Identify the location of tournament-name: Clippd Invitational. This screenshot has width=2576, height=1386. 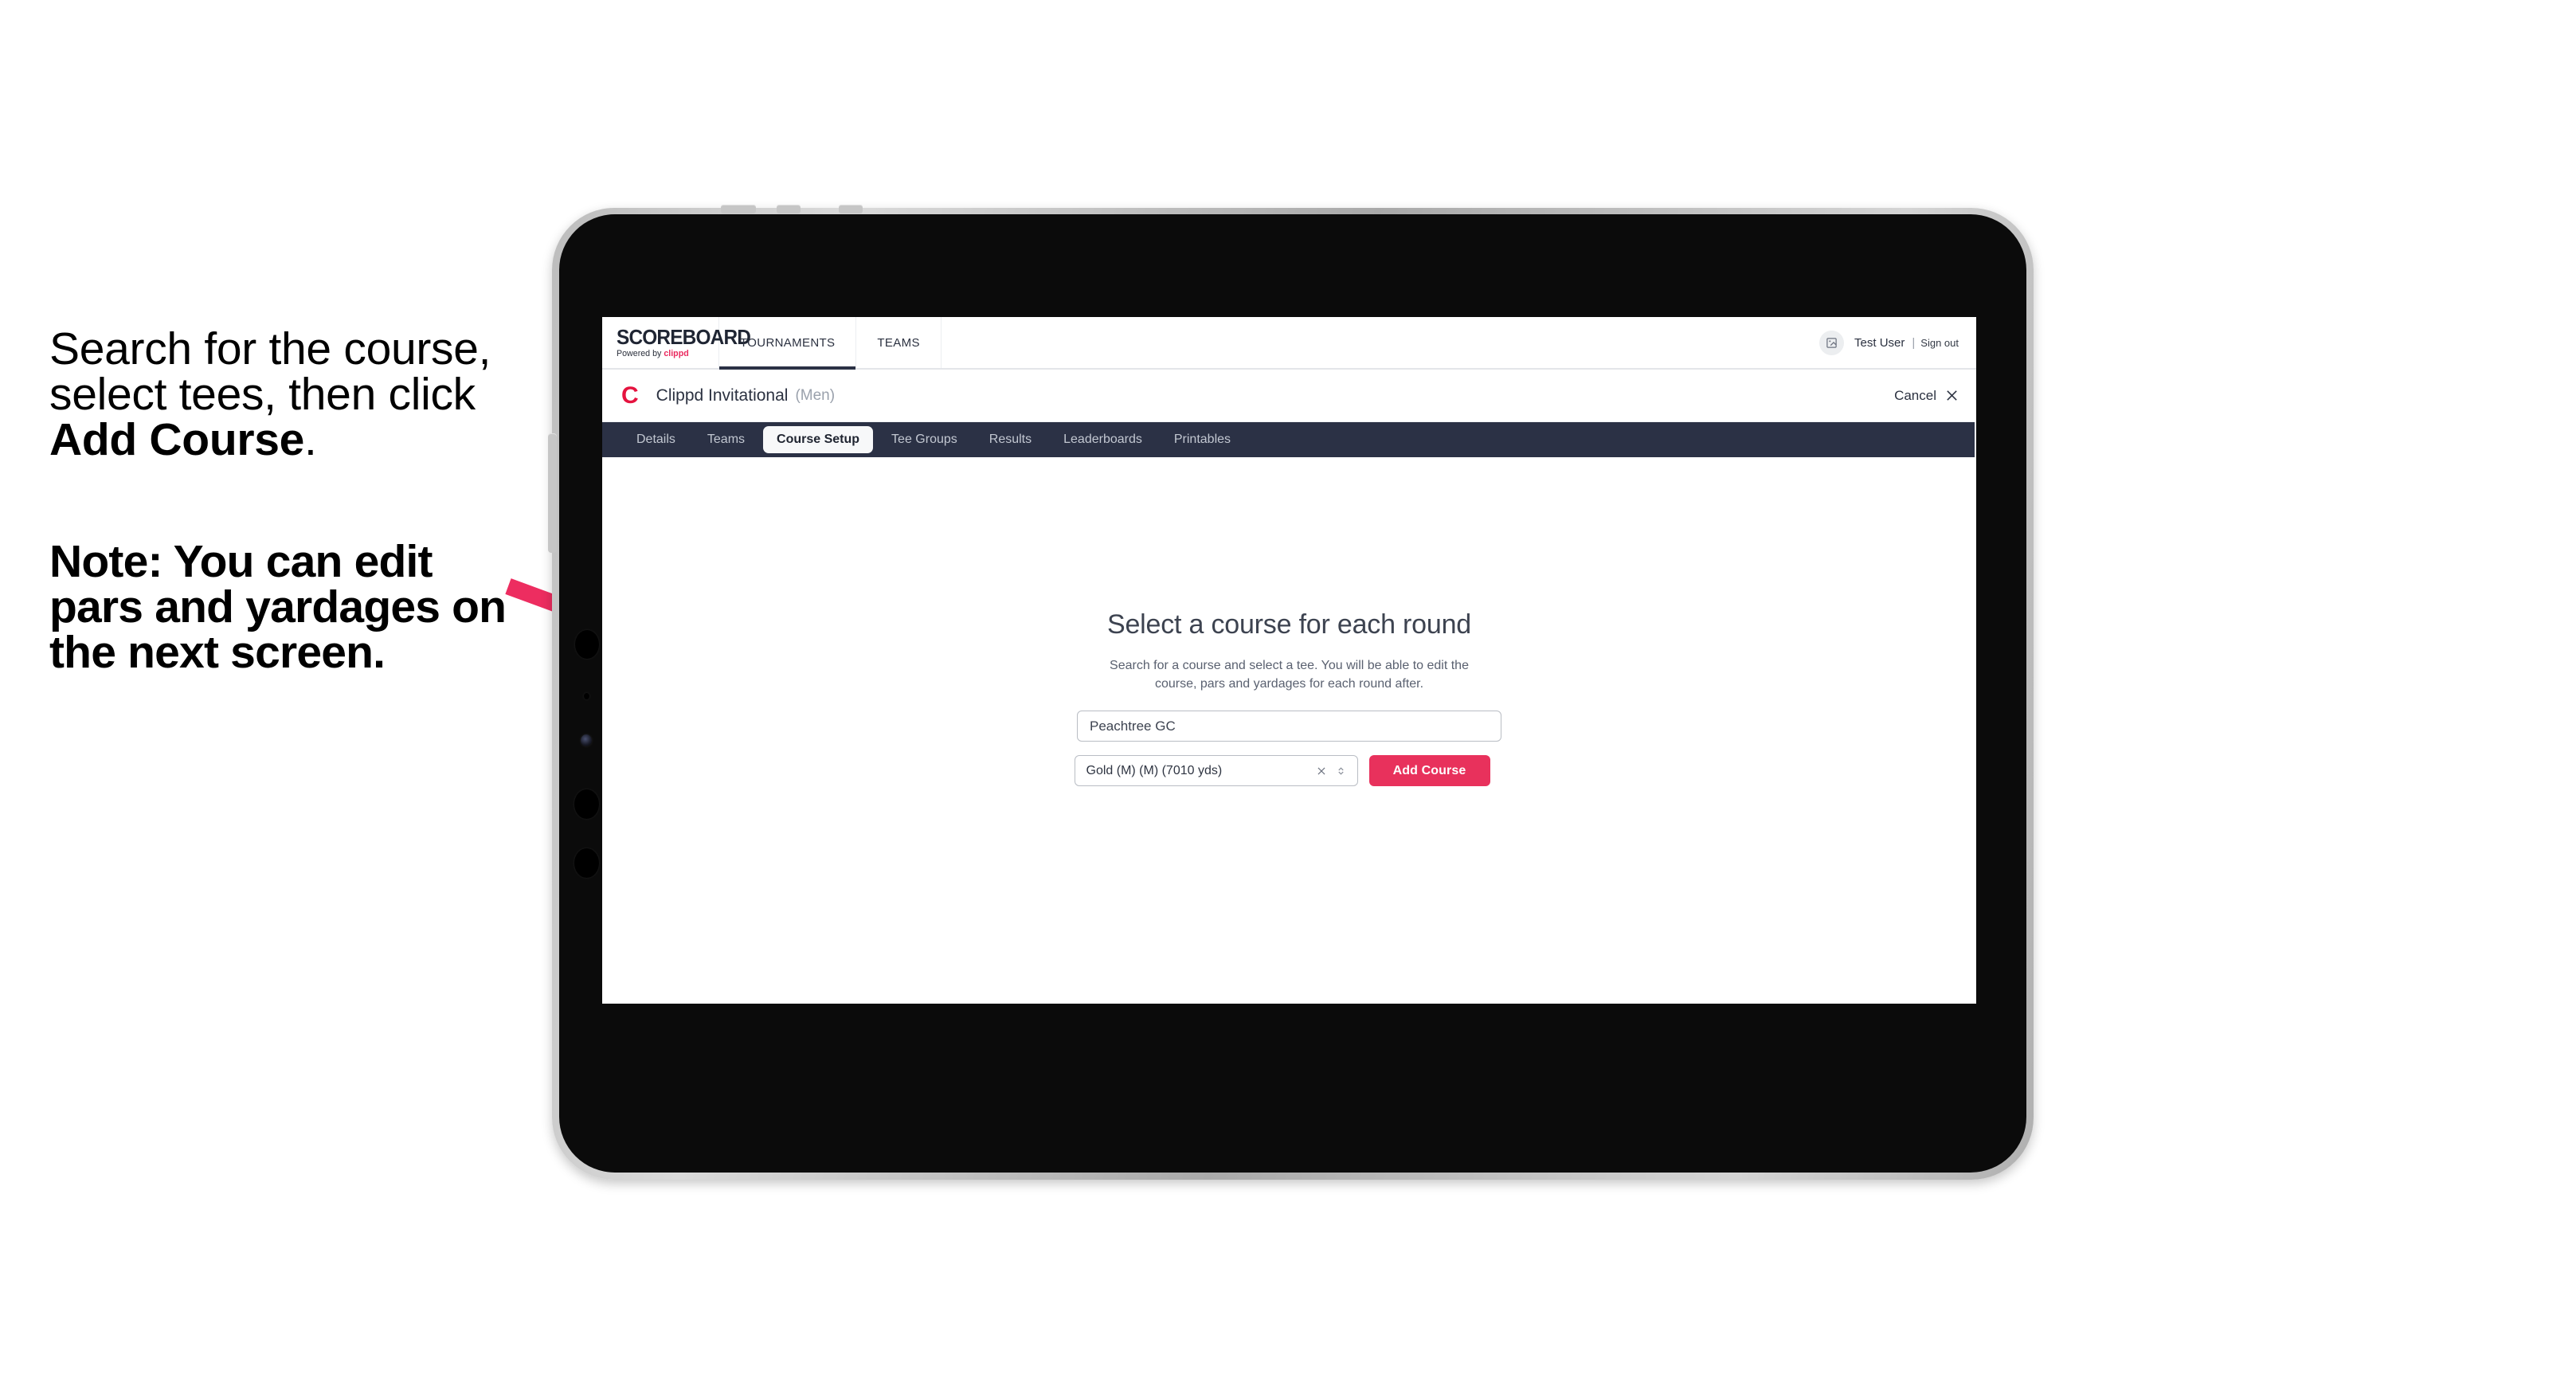
(722, 395).